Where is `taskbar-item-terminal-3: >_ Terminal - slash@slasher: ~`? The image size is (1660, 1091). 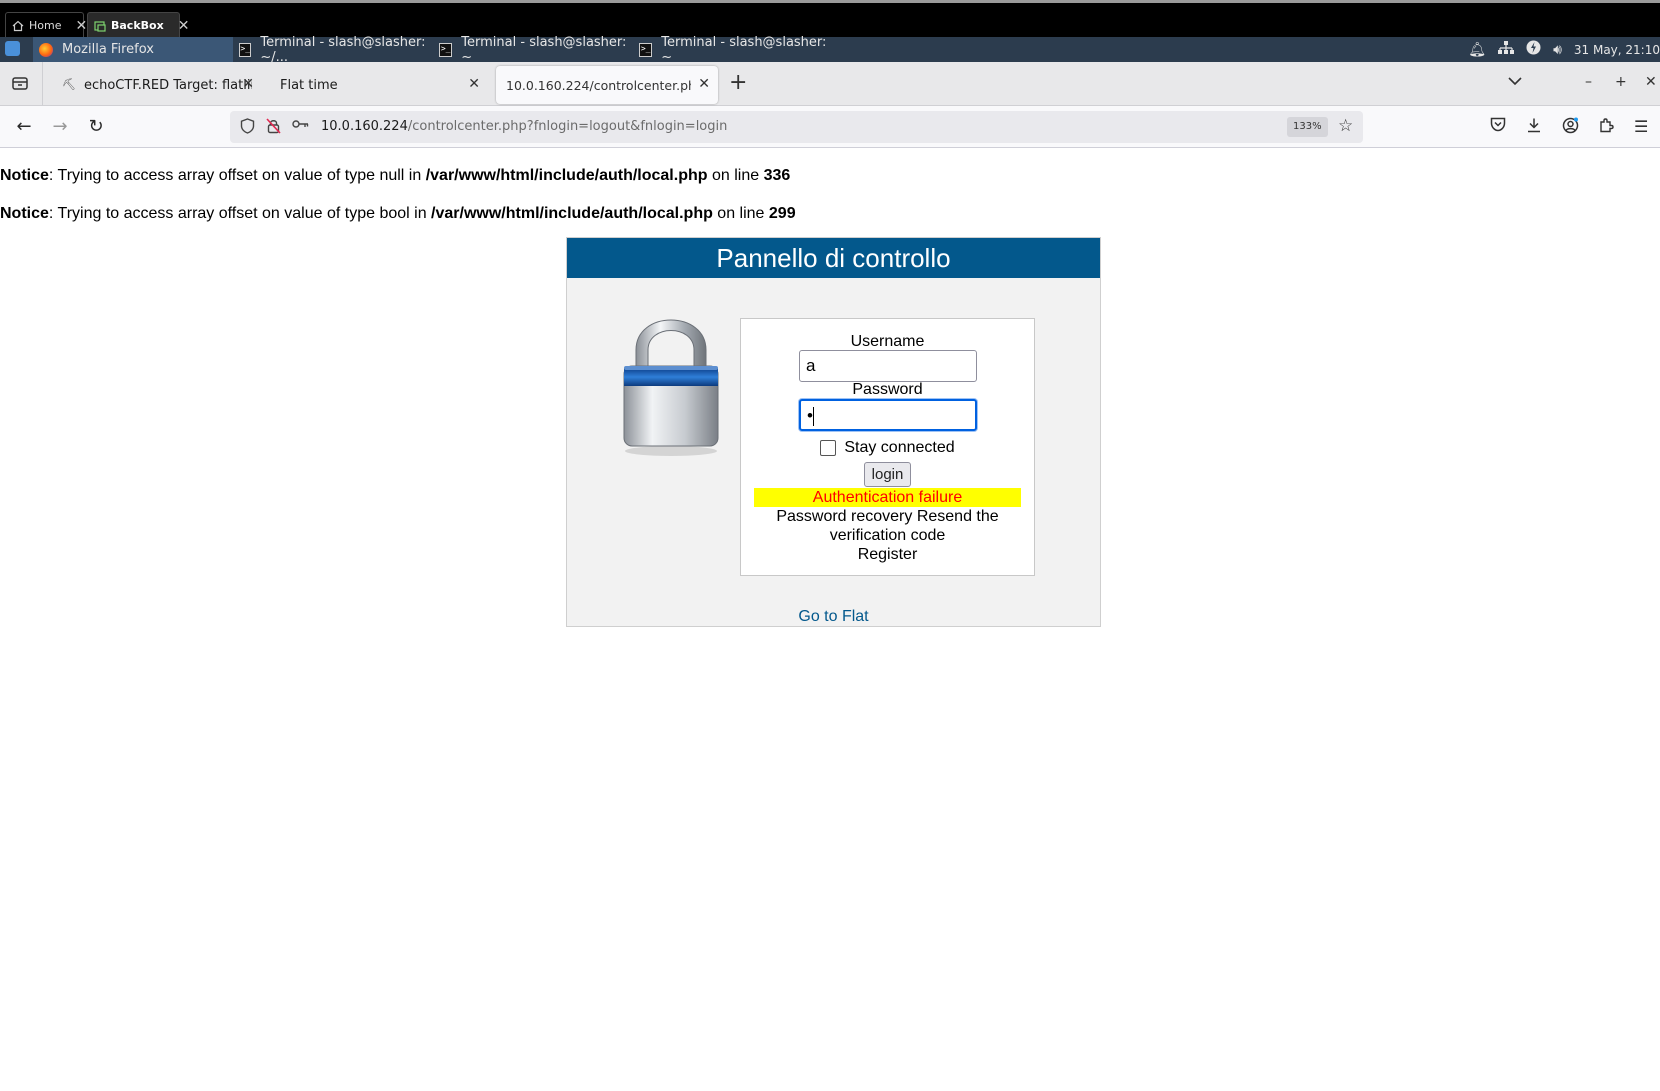 taskbar-item-terminal-3: >_ Terminal - slash@slasher: ~ is located at coordinates (732, 49).